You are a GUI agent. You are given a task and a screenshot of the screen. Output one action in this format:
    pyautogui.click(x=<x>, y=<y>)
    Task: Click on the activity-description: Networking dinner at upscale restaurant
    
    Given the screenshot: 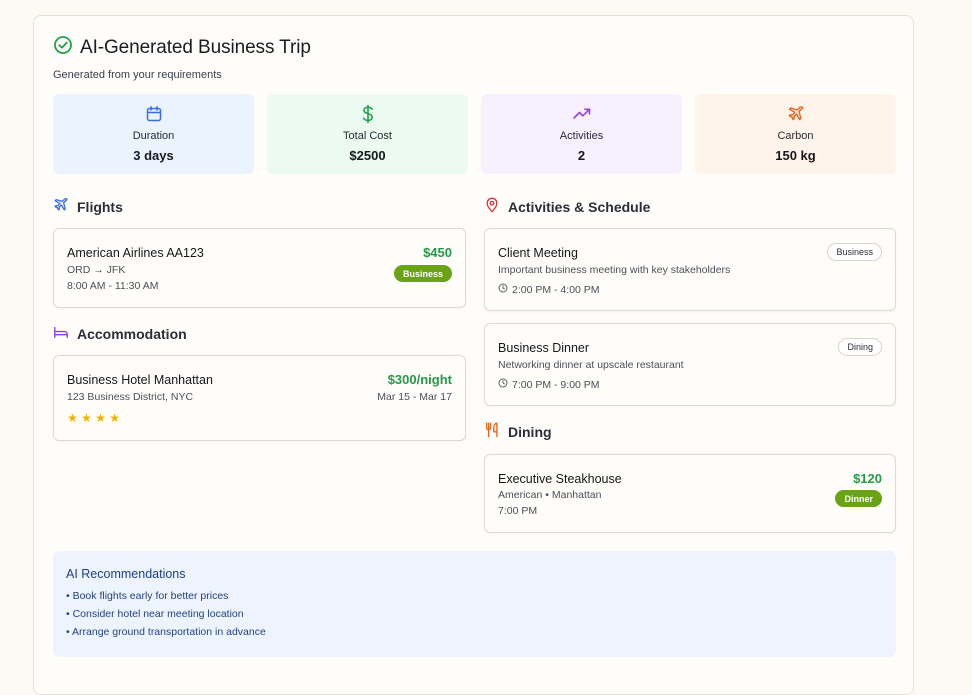 What is the action you would take?
    pyautogui.click(x=591, y=365)
    